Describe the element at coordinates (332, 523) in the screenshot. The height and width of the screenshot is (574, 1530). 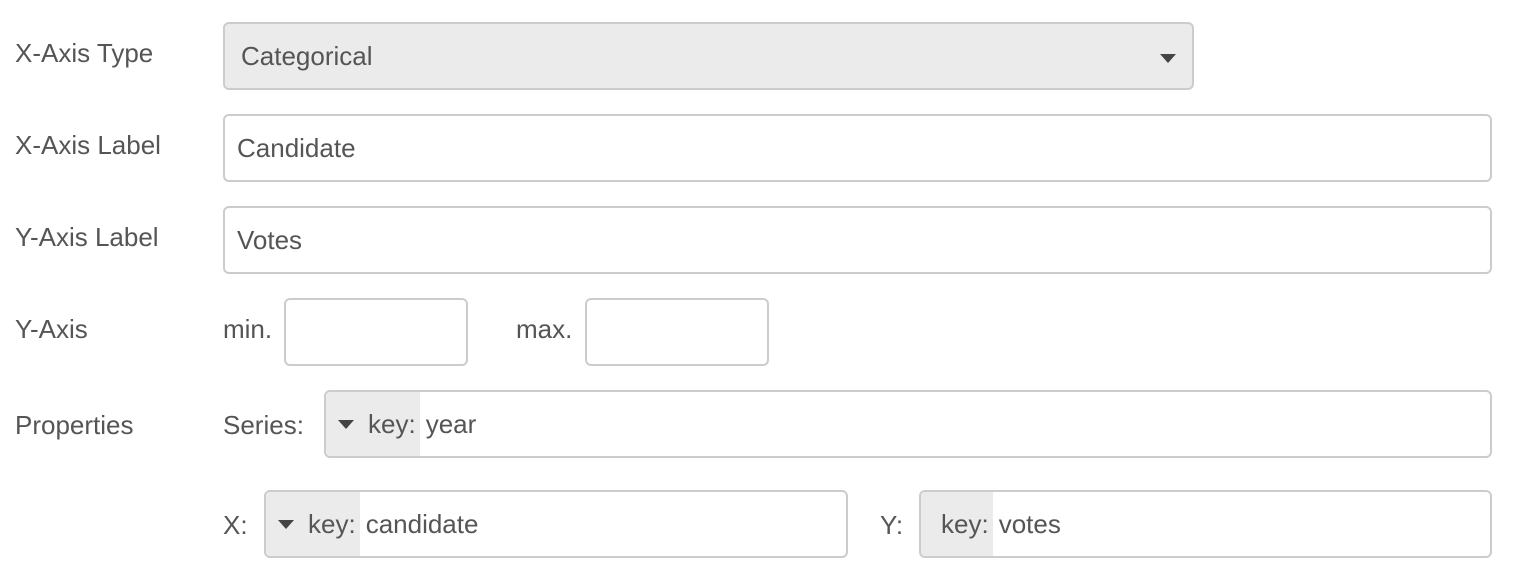
I see `x-key-key-label: key:` at that location.